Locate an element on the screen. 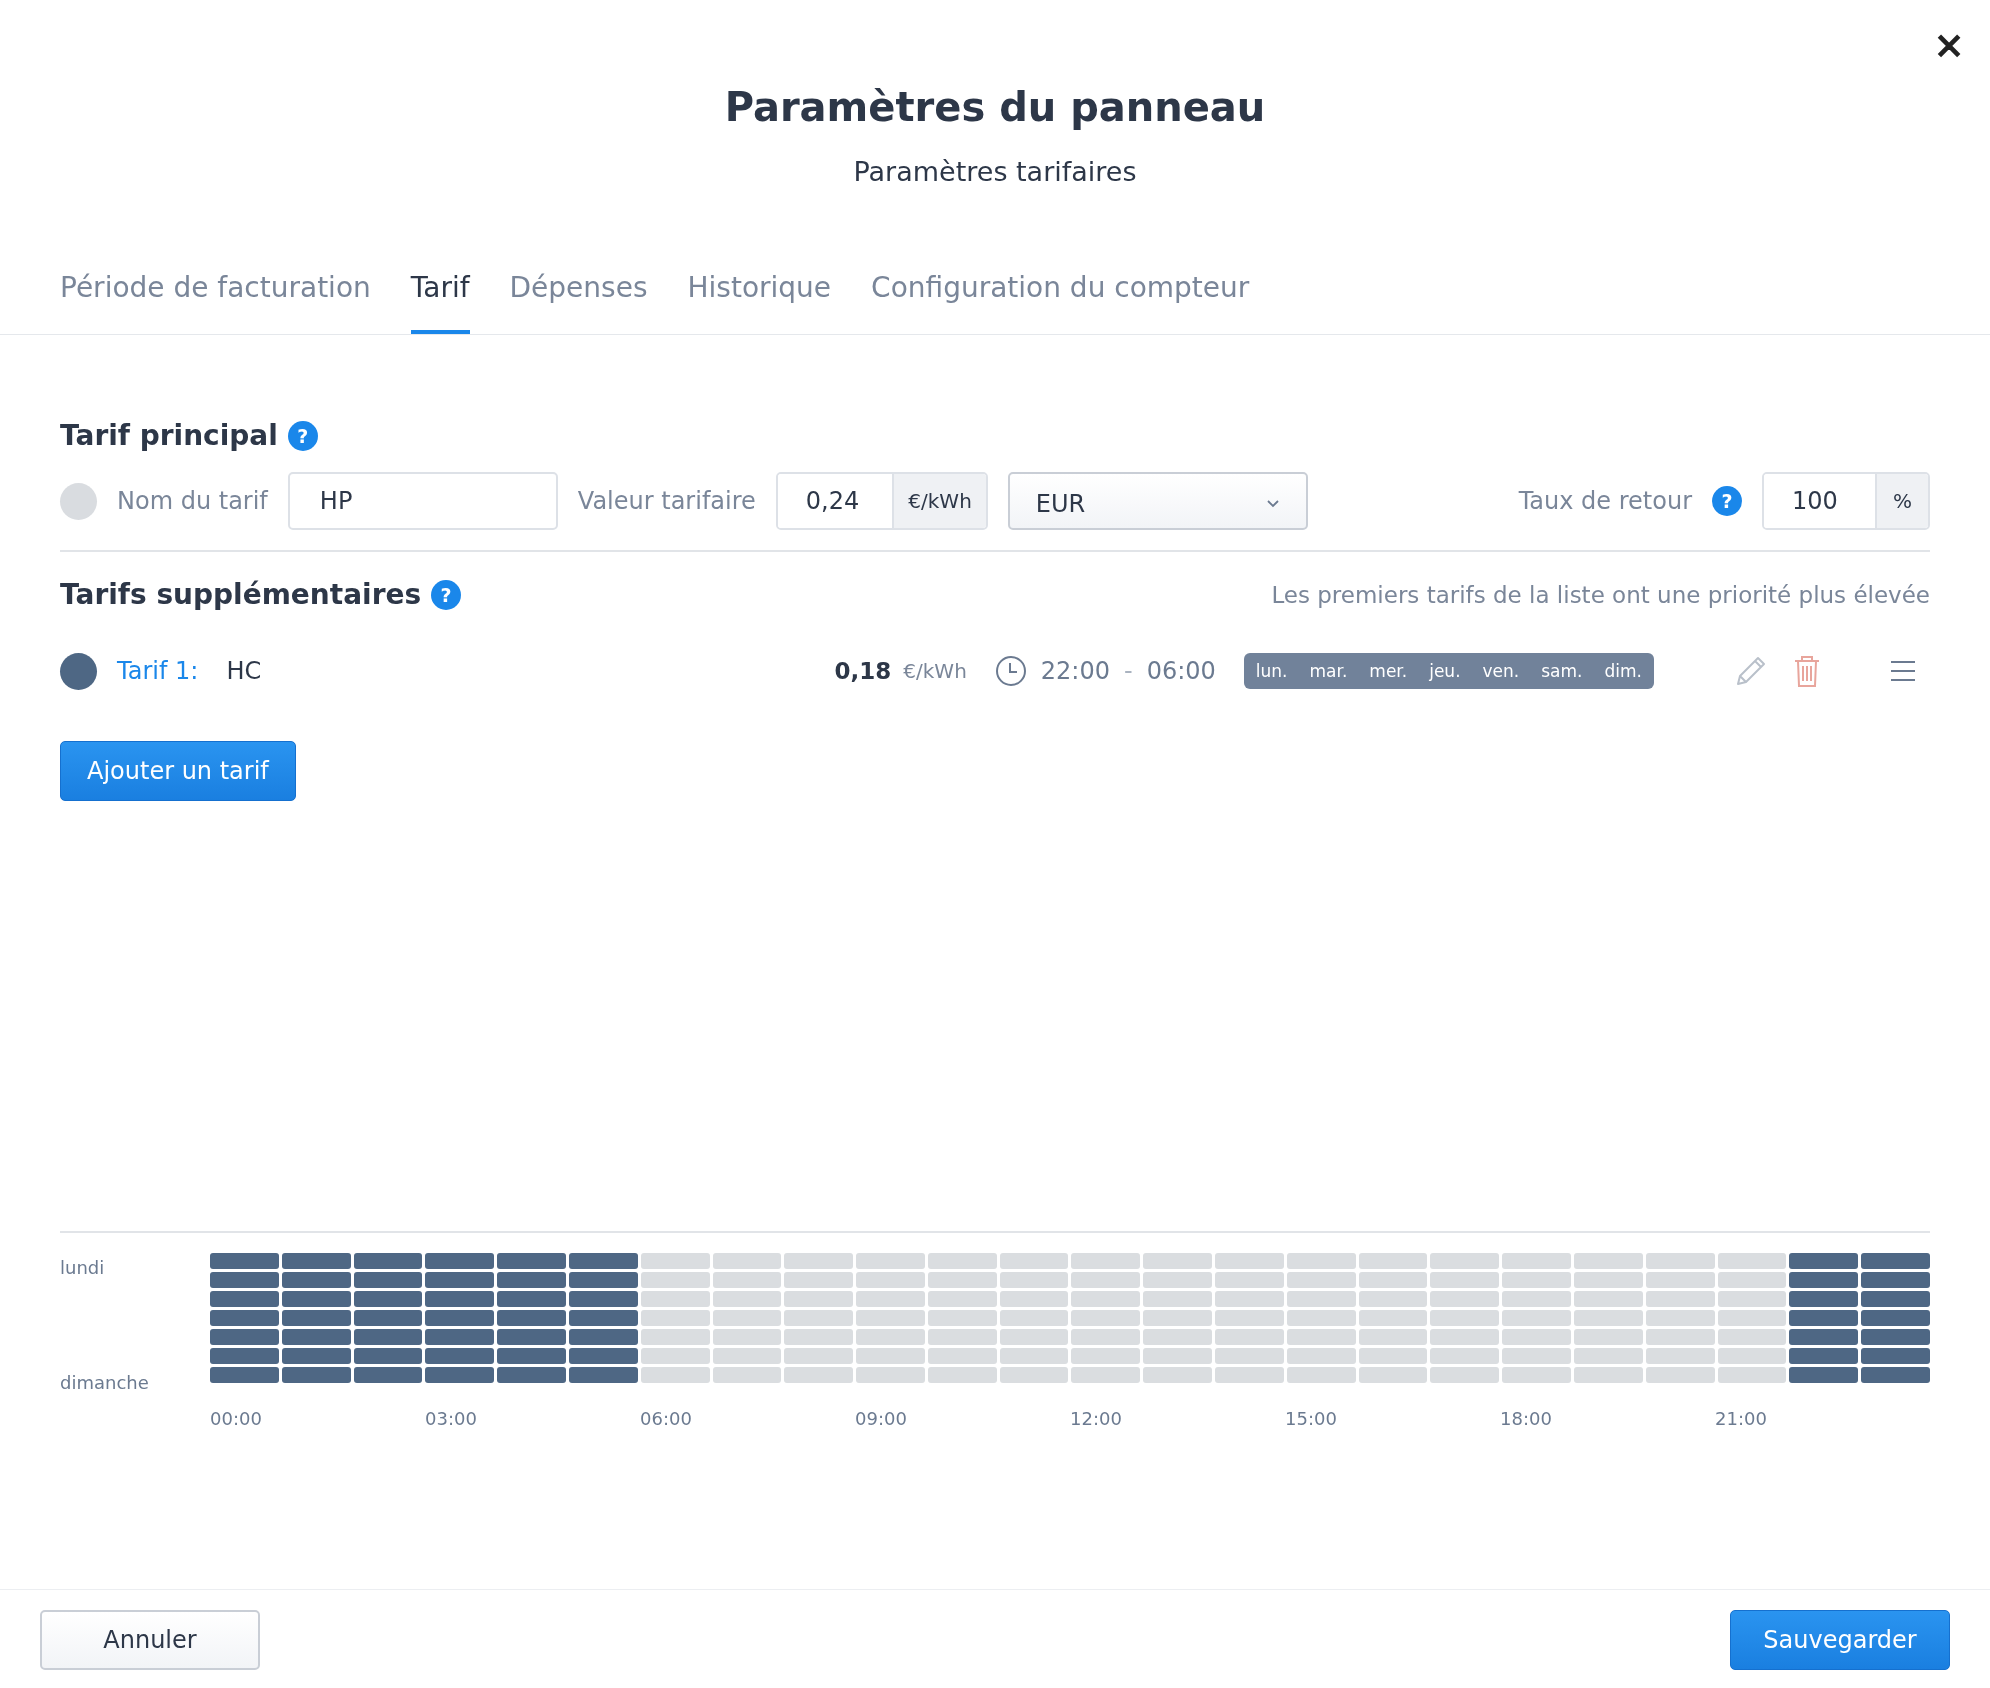  tariff-name-field: HP is located at coordinates (422, 501).